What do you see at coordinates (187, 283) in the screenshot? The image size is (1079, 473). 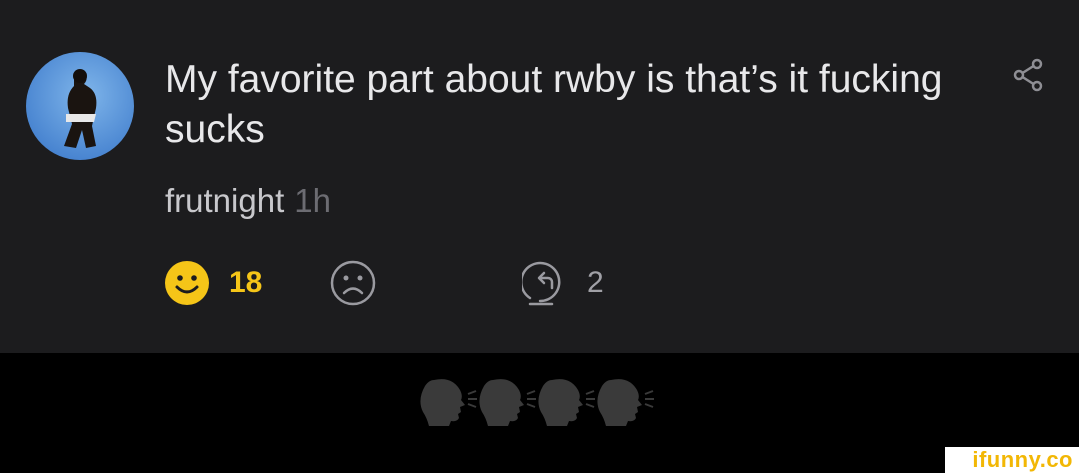 I see `smile-icon` at bounding box center [187, 283].